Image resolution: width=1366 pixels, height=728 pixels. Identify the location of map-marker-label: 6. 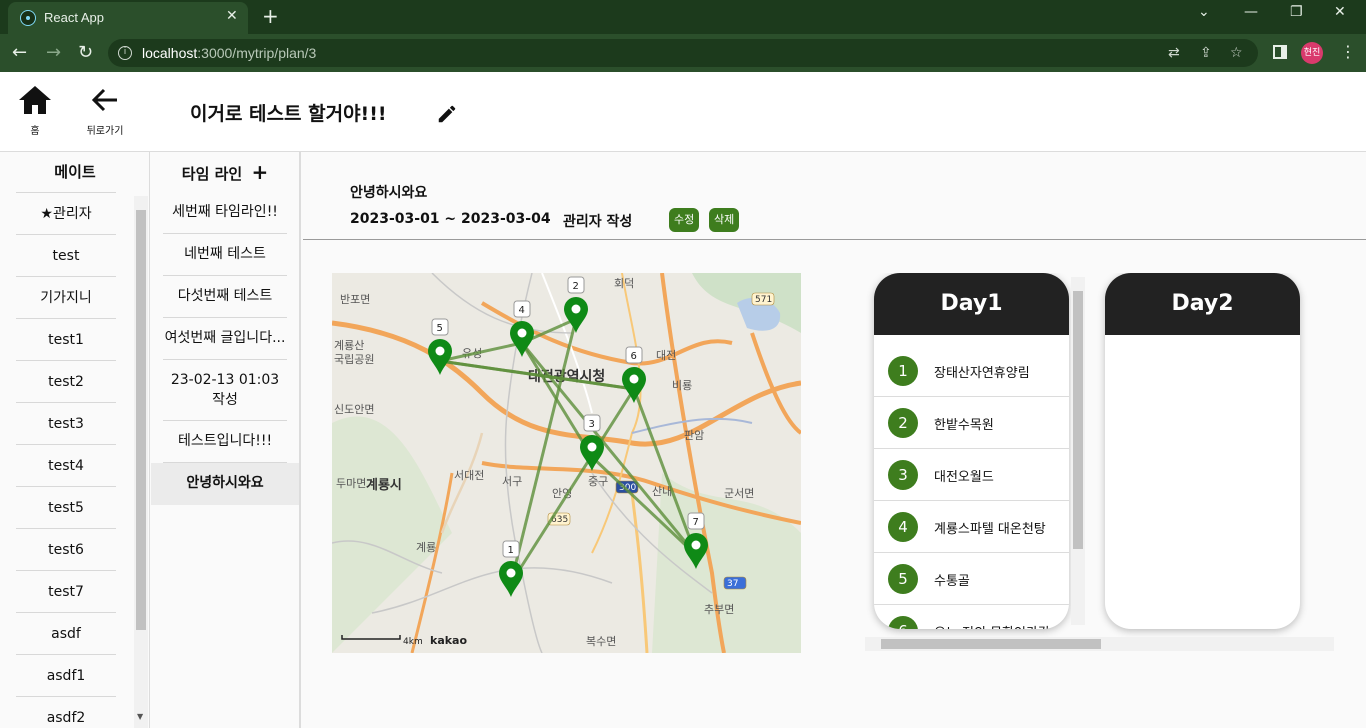
(634, 356).